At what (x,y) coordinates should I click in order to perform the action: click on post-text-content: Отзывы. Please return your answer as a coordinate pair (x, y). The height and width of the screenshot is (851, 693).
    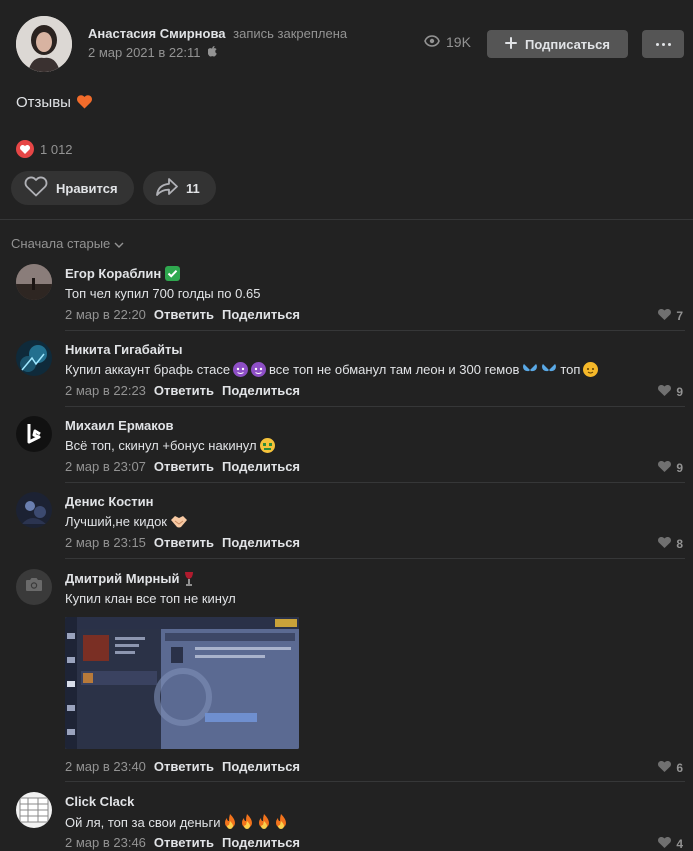
    Looking at the image, I should click on (43, 102).